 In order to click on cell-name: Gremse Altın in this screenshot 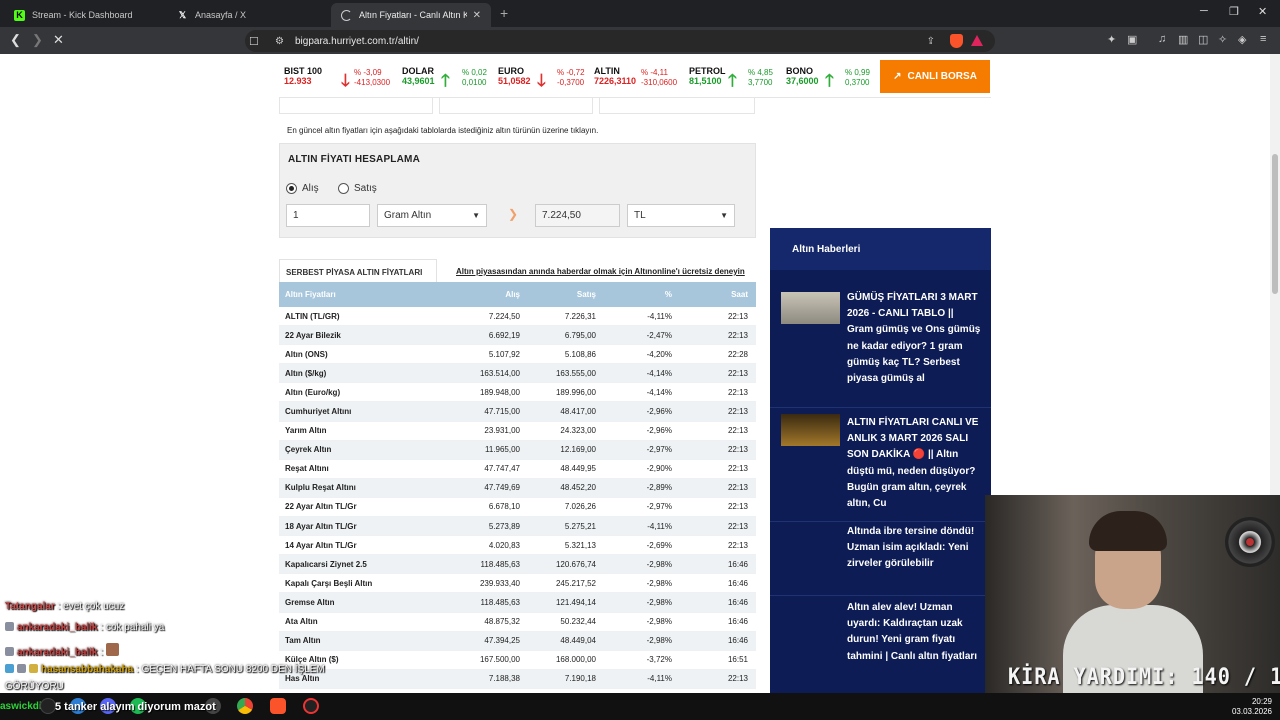, I will do `click(310, 602)`.